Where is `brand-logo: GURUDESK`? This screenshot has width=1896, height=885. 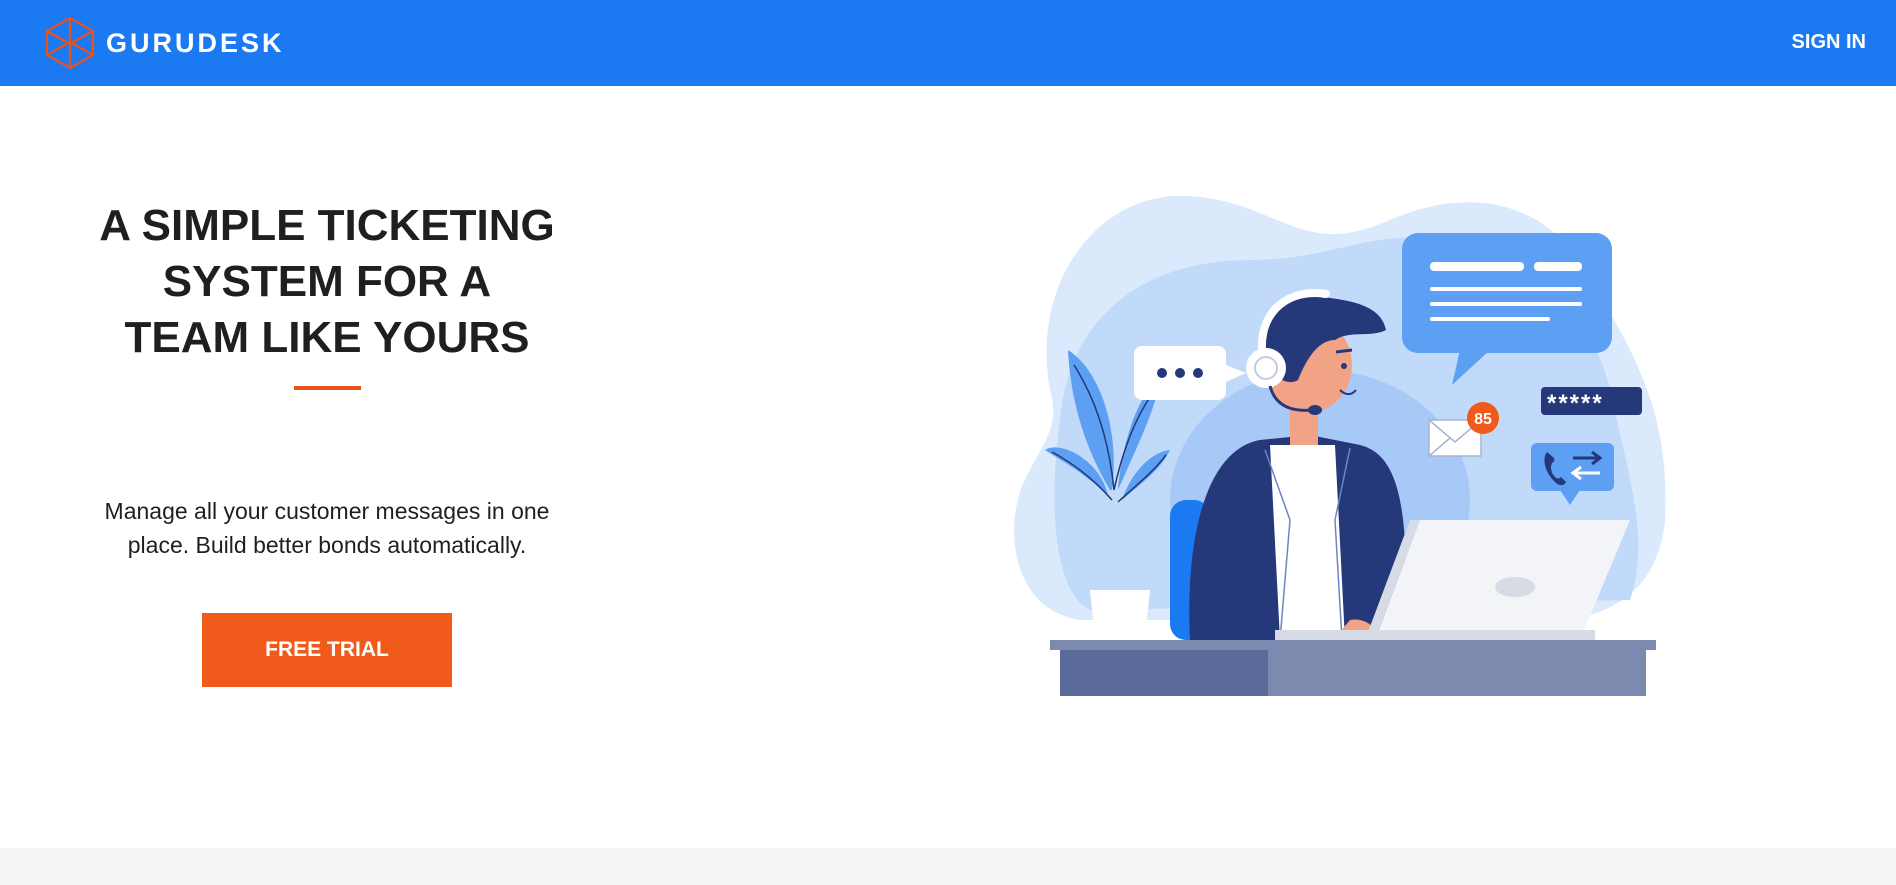 brand-logo: GURUDESK is located at coordinates (163, 43).